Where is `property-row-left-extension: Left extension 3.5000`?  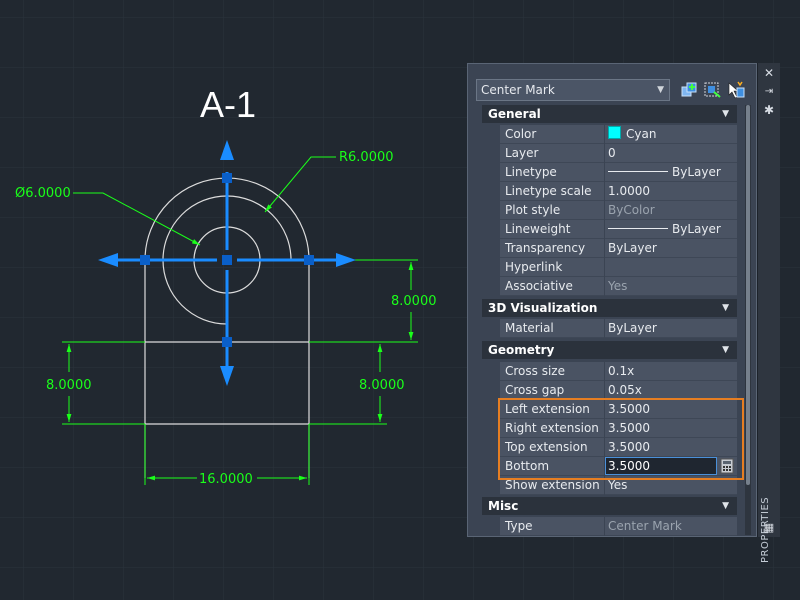 property-row-left-extension: Left extension 3.5000 is located at coordinates (609, 409).